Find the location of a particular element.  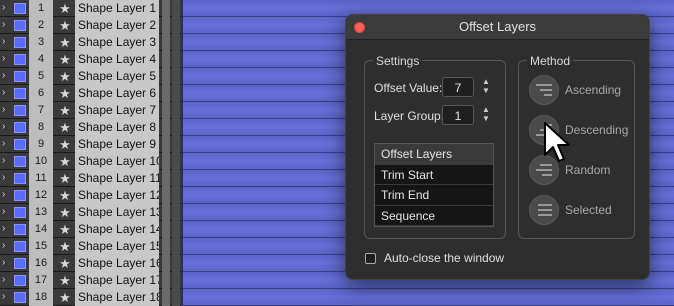

layer-row: › 7 ★ Shape Layer 7 is located at coordinates (90, 110).